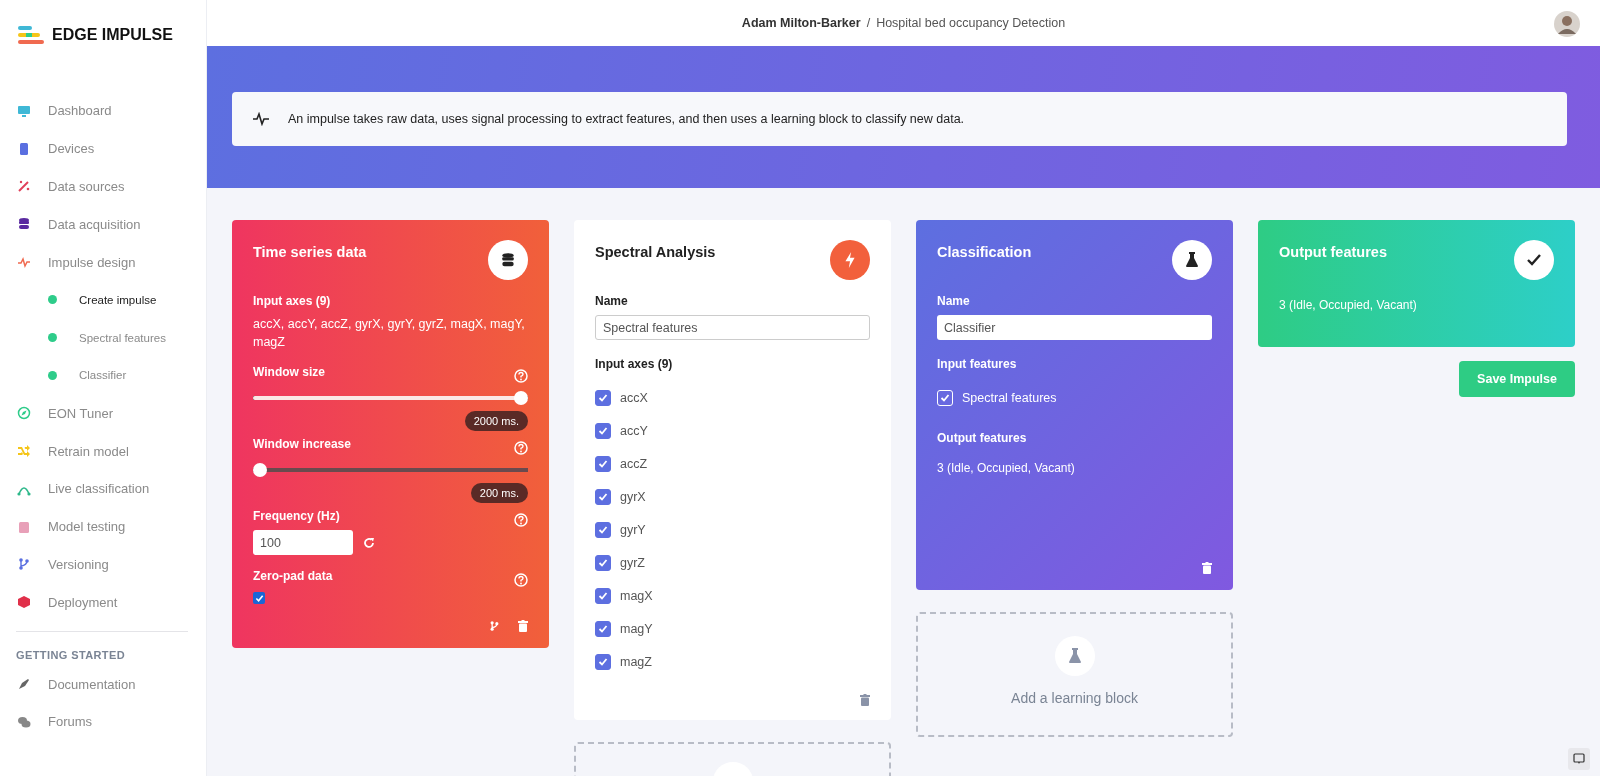  Describe the element at coordinates (310, 252) in the screenshot. I see `block-title: Time series data` at that location.